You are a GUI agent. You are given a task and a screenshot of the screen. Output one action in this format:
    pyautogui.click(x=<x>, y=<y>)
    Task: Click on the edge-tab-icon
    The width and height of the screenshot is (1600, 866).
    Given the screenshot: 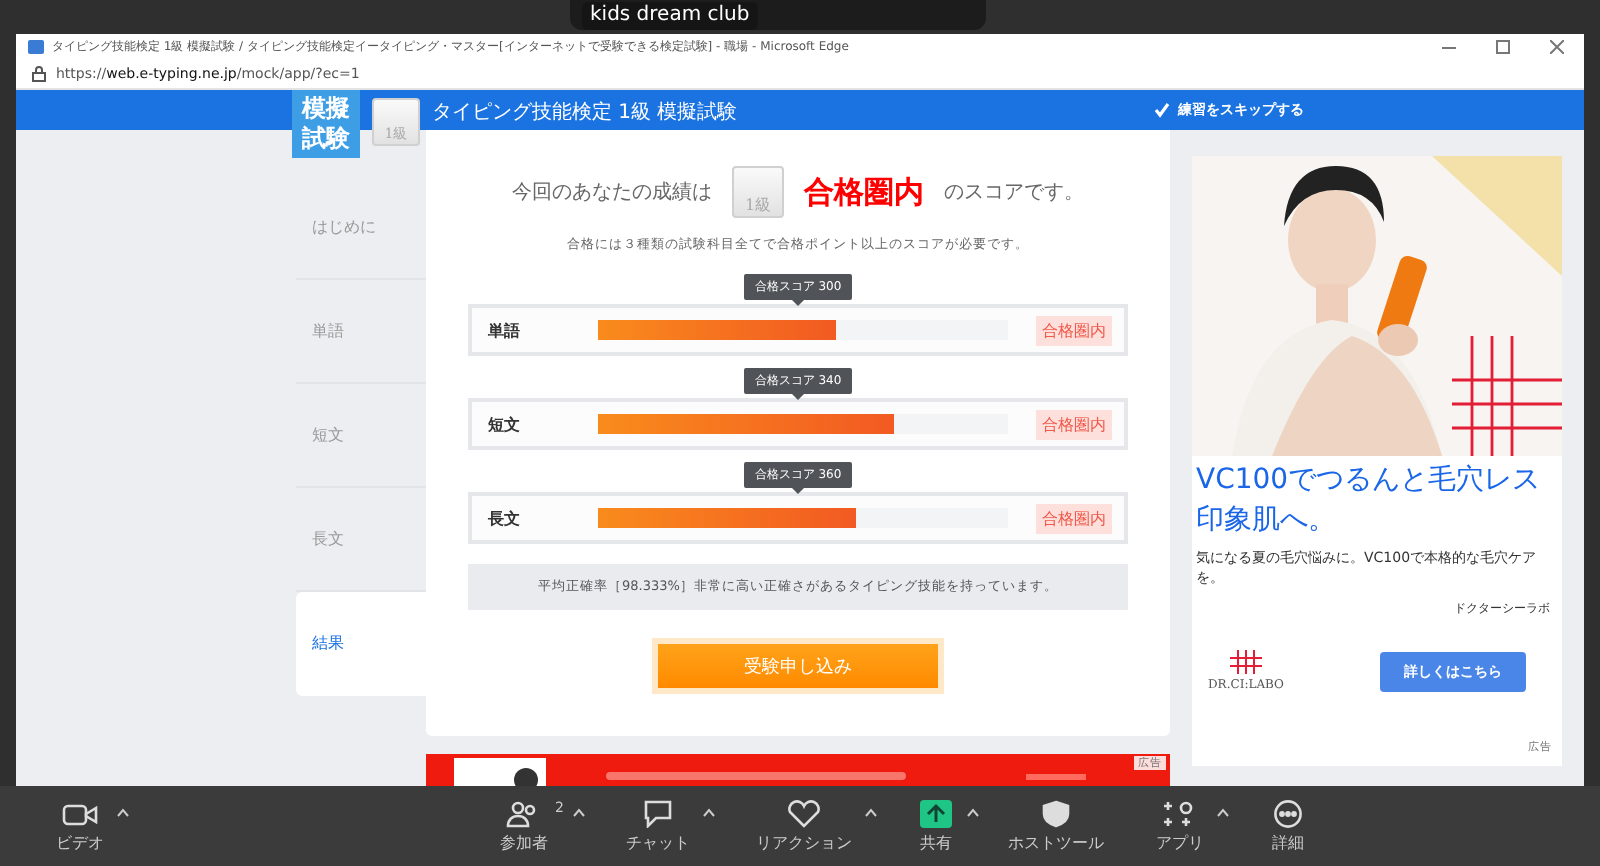 What is the action you would take?
    pyautogui.click(x=36, y=47)
    